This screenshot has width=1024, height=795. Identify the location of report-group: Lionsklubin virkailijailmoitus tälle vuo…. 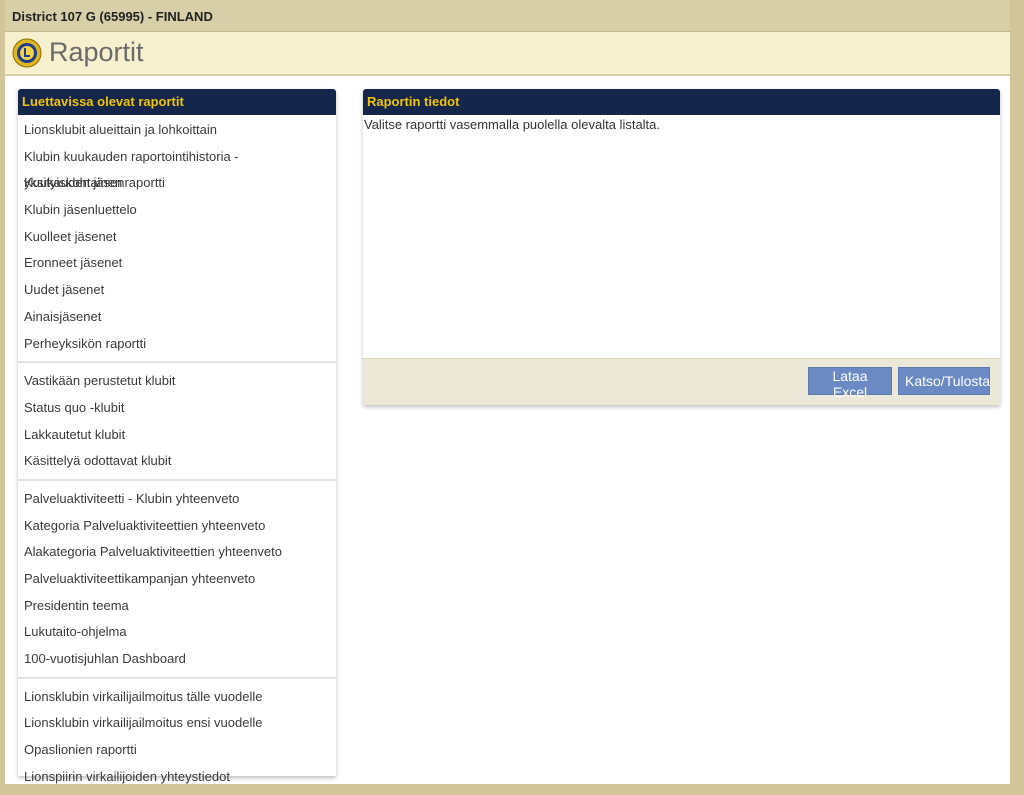
(177, 735).